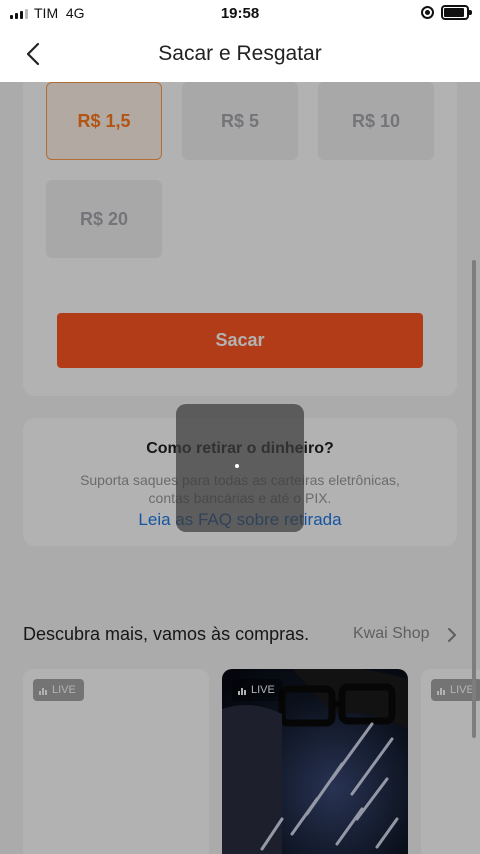  I want to click on status-bar: TIM 4G 19:58, so click(240, 13).